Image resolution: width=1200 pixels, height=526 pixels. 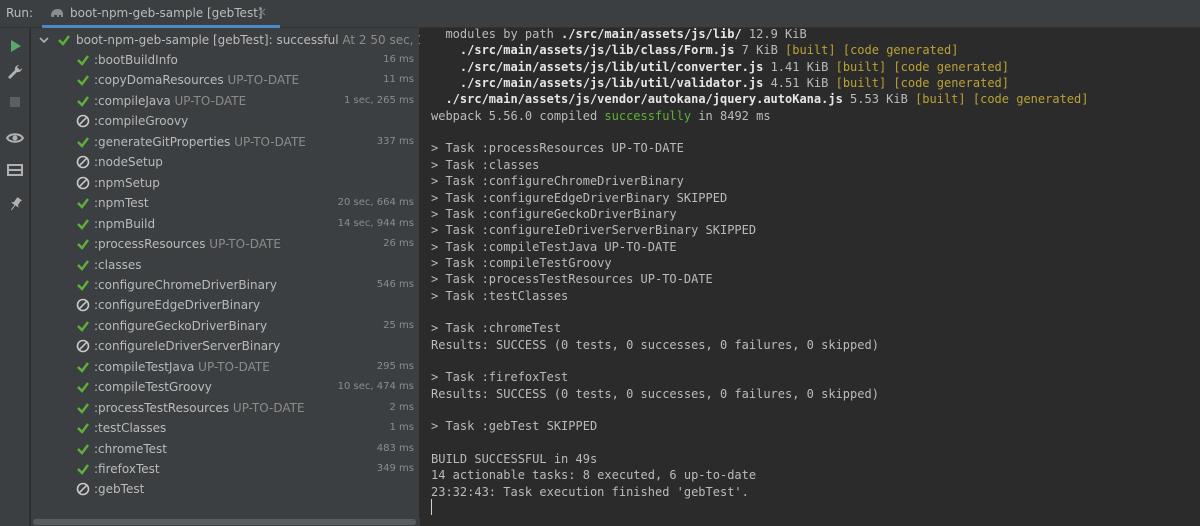 What do you see at coordinates (15, 102) in the screenshot?
I see `stop-icon` at bounding box center [15, 102].